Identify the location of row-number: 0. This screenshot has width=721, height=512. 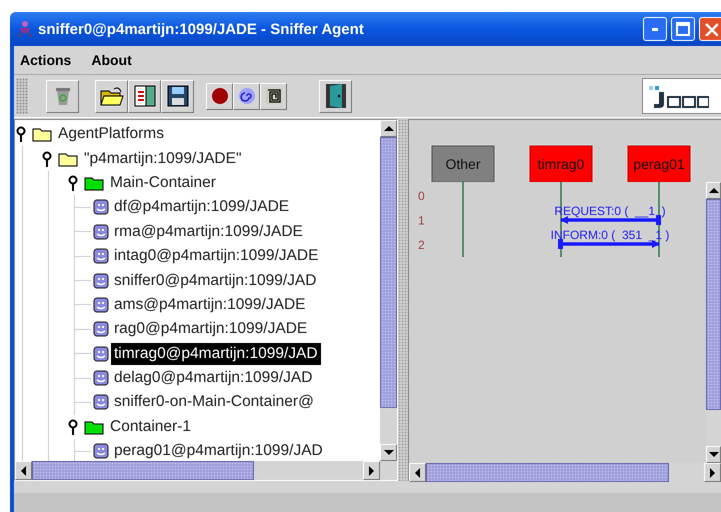
(421, 196).